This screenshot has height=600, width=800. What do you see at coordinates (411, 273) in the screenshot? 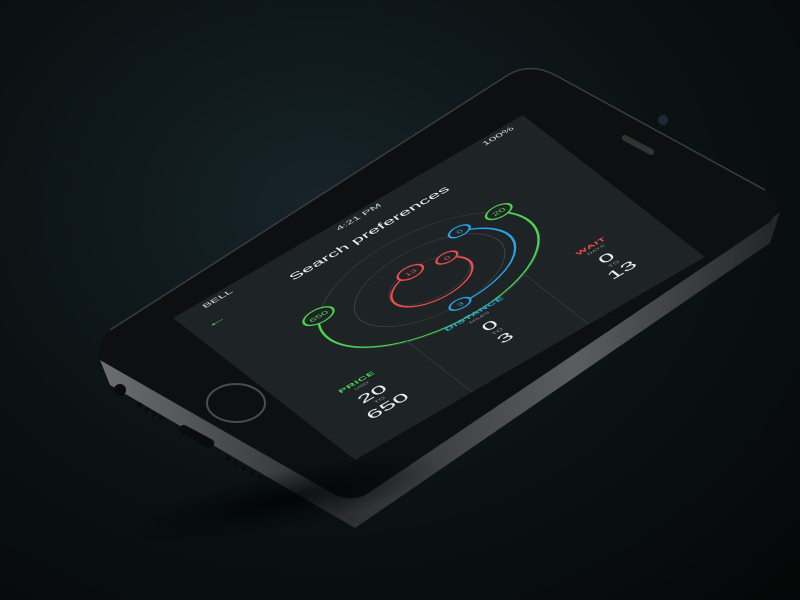
I see `wait-high-handle: 13` at bounding box center [411, 273].